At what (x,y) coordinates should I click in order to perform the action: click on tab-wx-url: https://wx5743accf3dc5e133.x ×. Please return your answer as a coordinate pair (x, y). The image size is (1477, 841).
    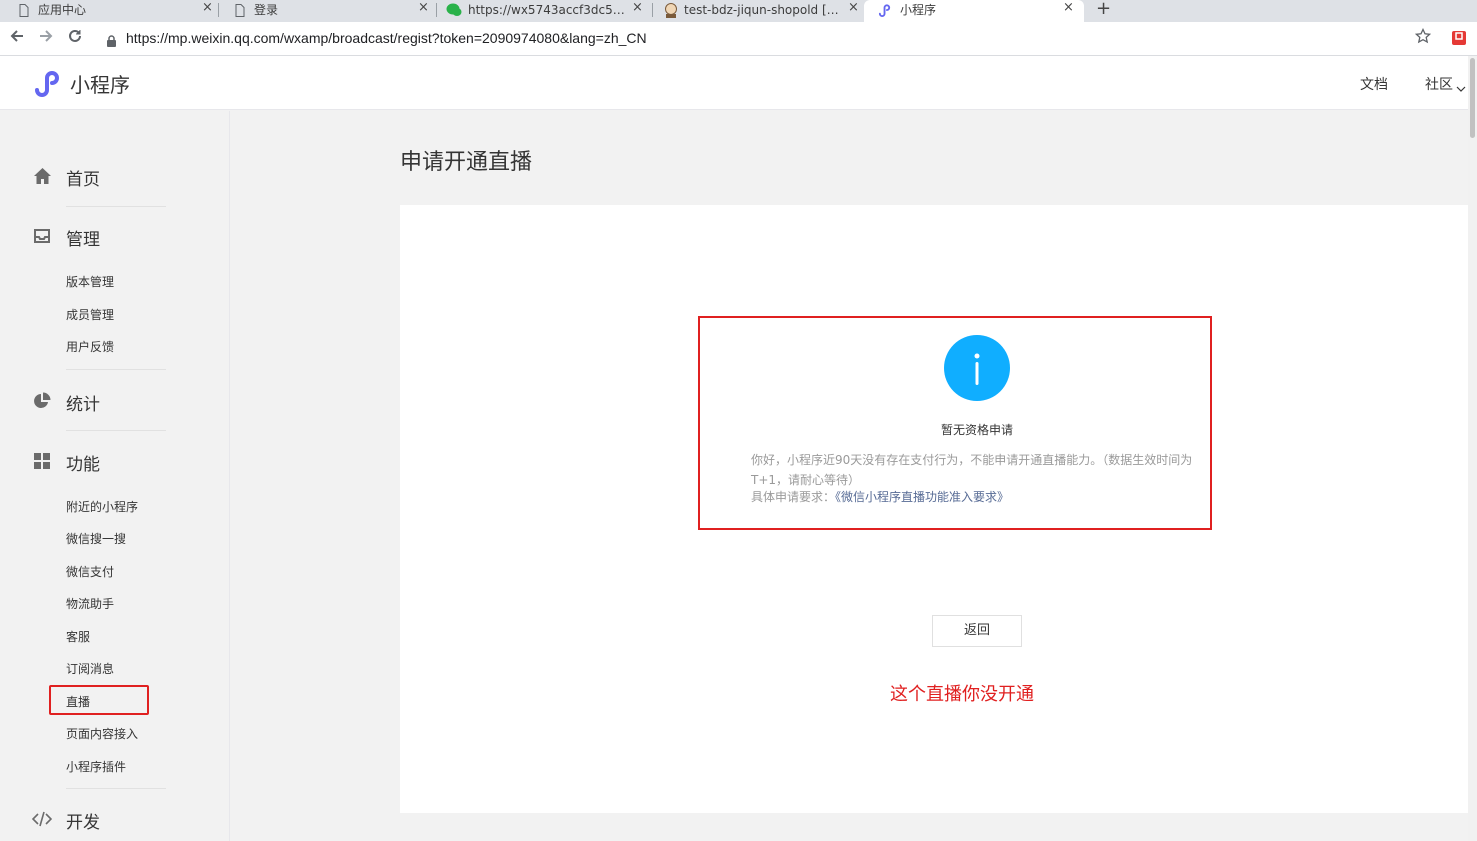
    Looking at the image, I should click on (540, 11).